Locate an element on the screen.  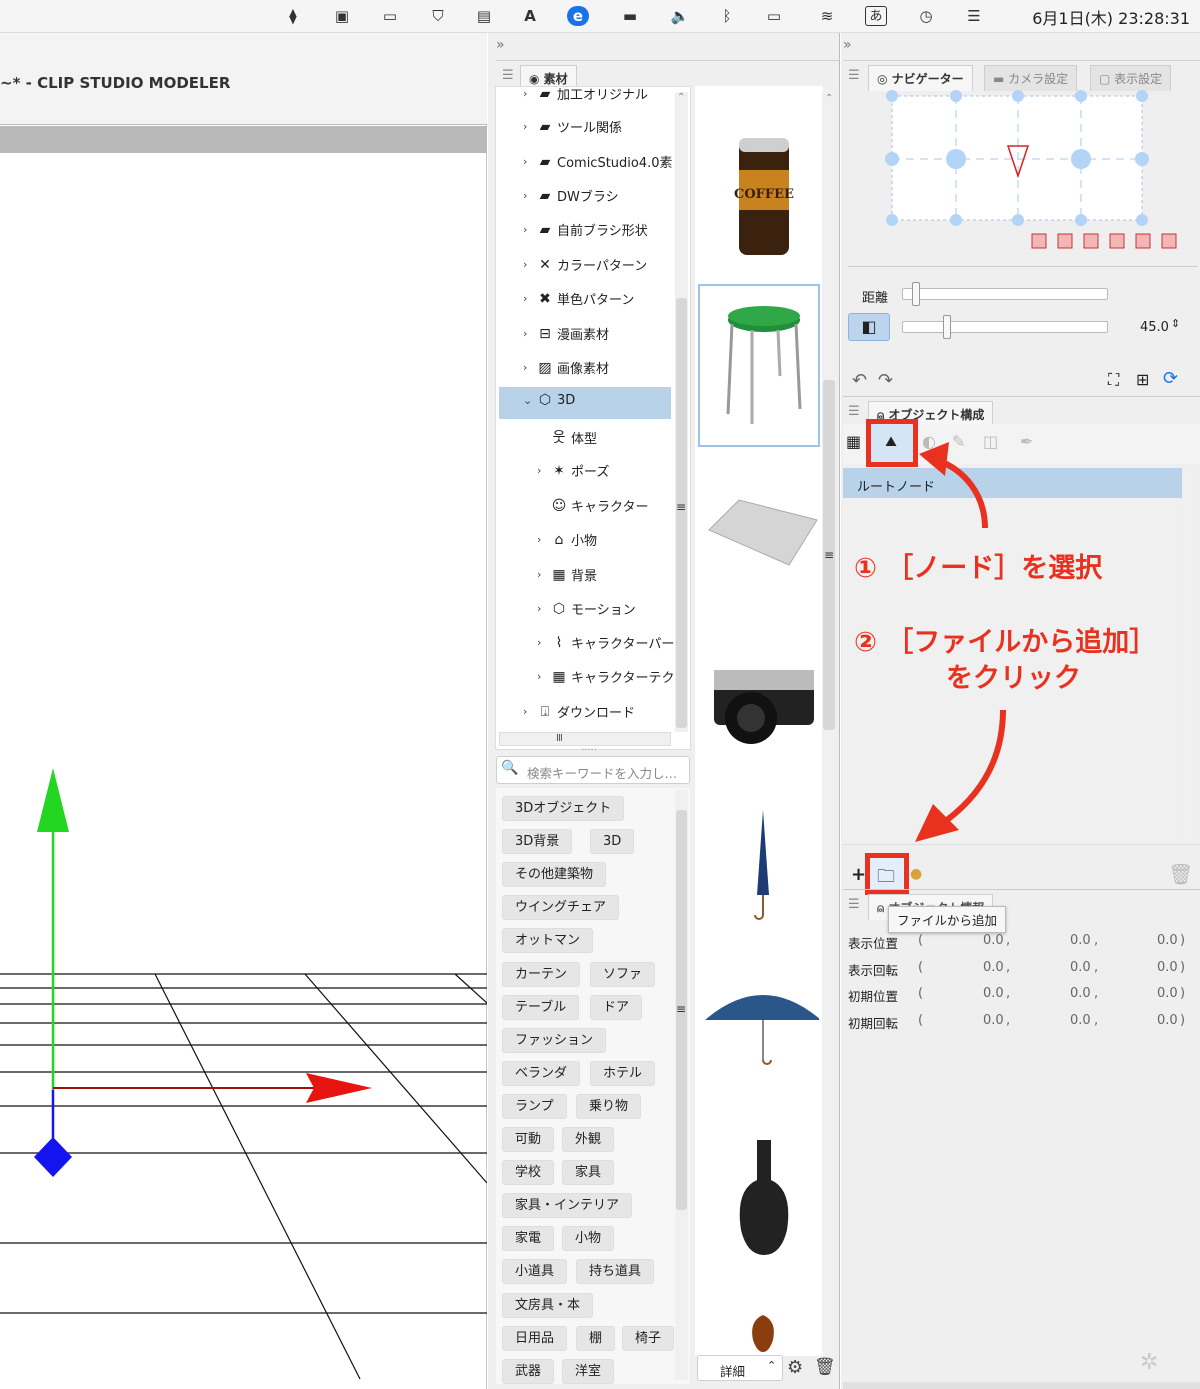
tray-thumbnail is located at coordinates (759, 545).